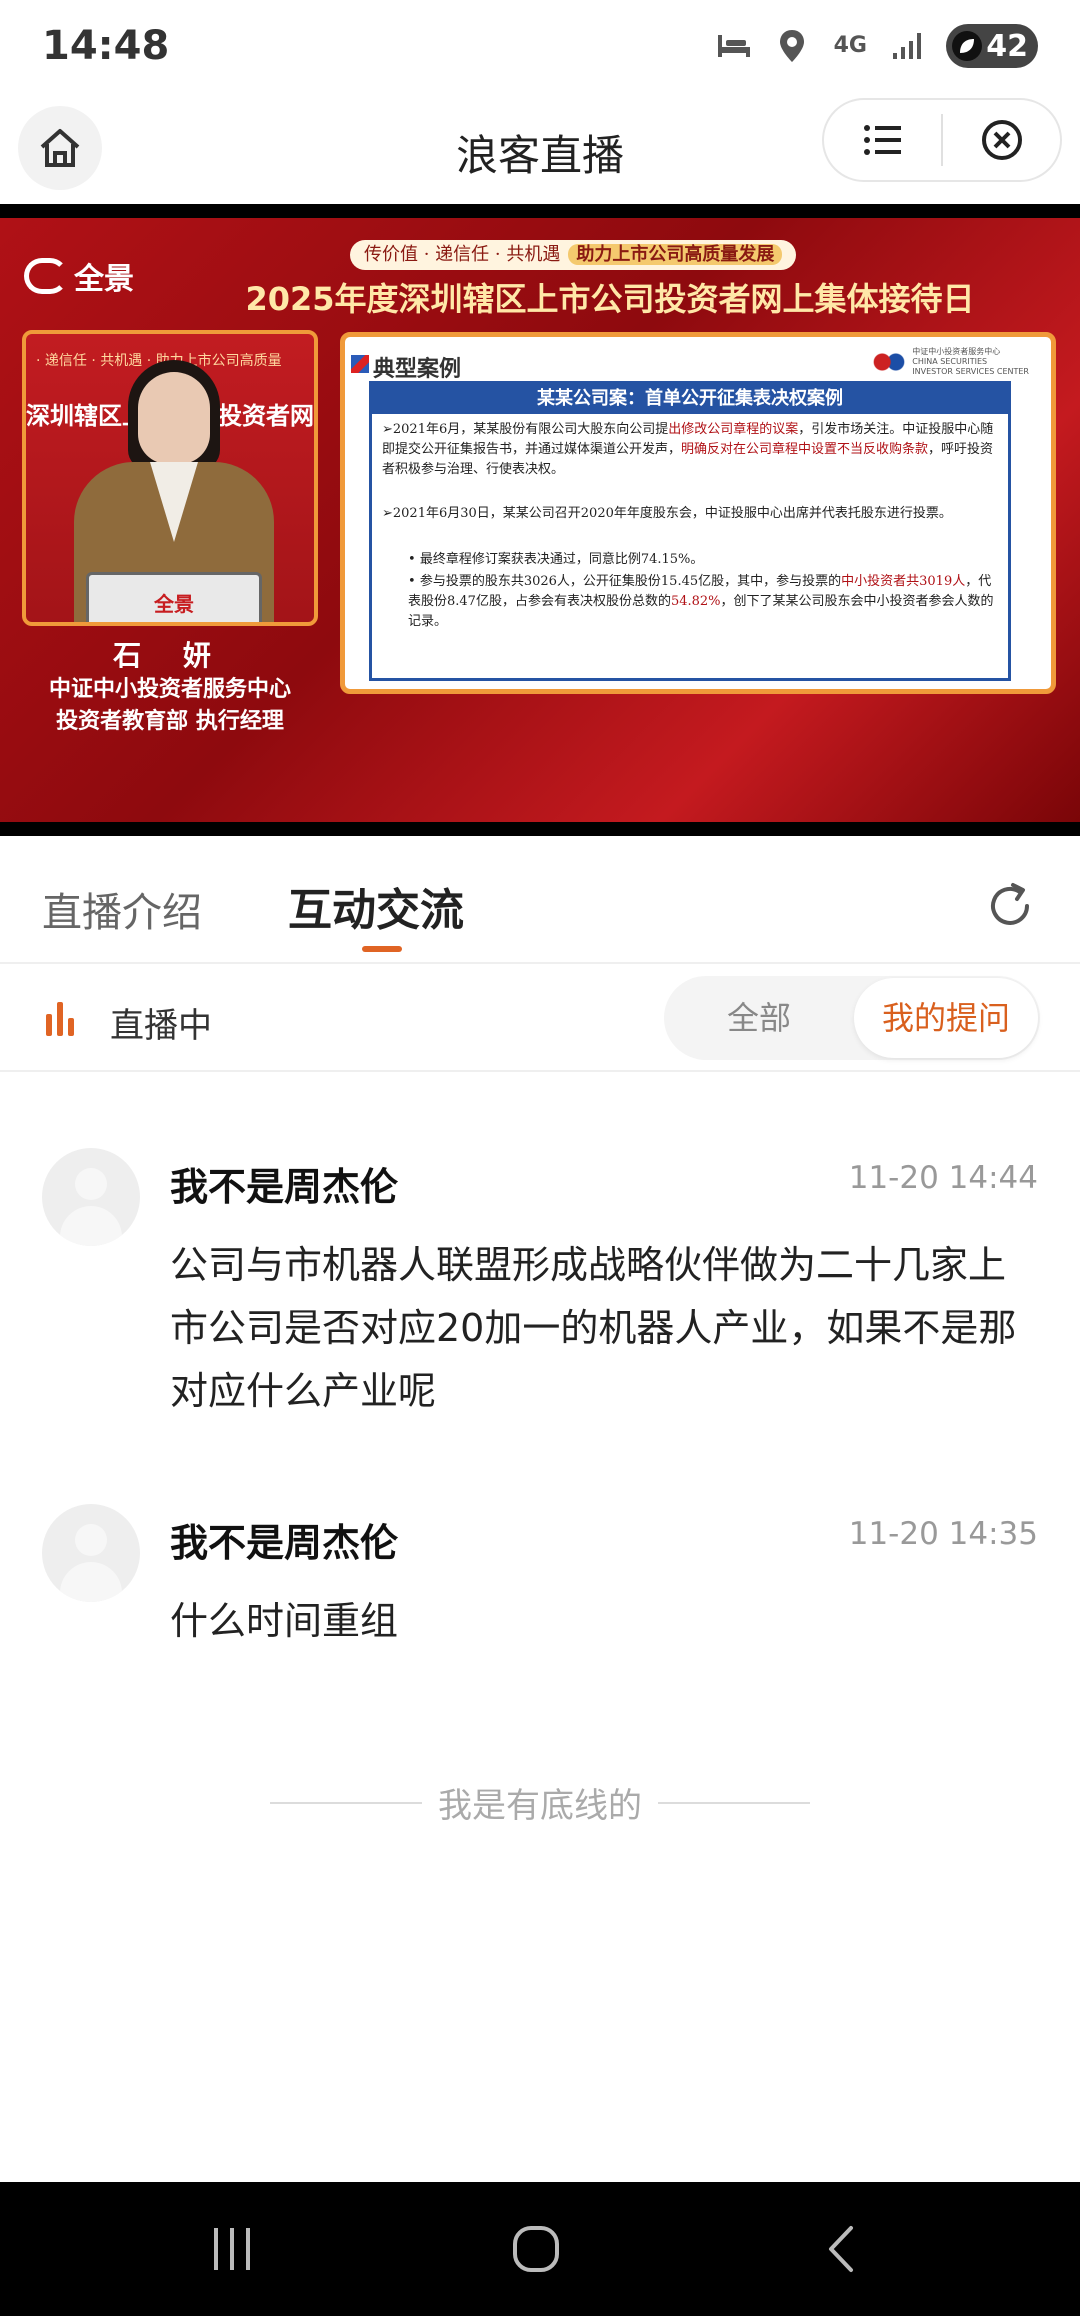 The height and width of the screenshot is (2316, 1080). Describe the element at coordinates (122, 909) in the screenshot. I see `tab-intro: 直播介绍` at that location.